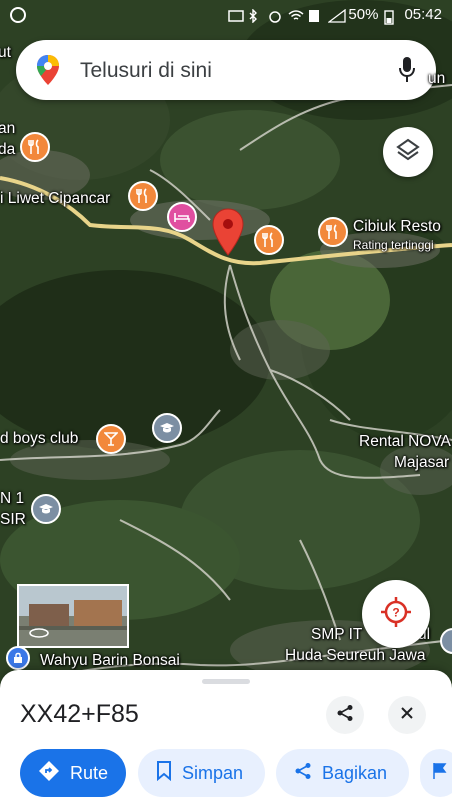 This screenshot has height=804, width=452. Describe the element at coordinates (110, 661) in the screenshot. I see `map-label-wahyu-bonsai: Wahyu Barin Bonsai` at that location.